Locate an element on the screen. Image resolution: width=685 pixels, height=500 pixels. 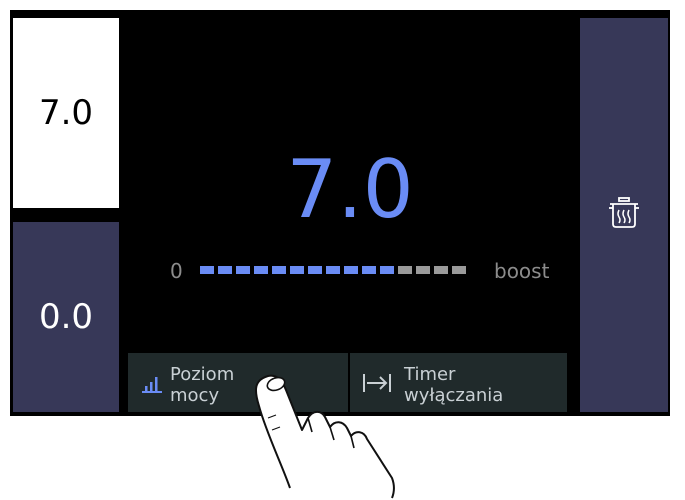
cooking-zone-bottom-button: 0.0 is located at coordinates (66, 317).